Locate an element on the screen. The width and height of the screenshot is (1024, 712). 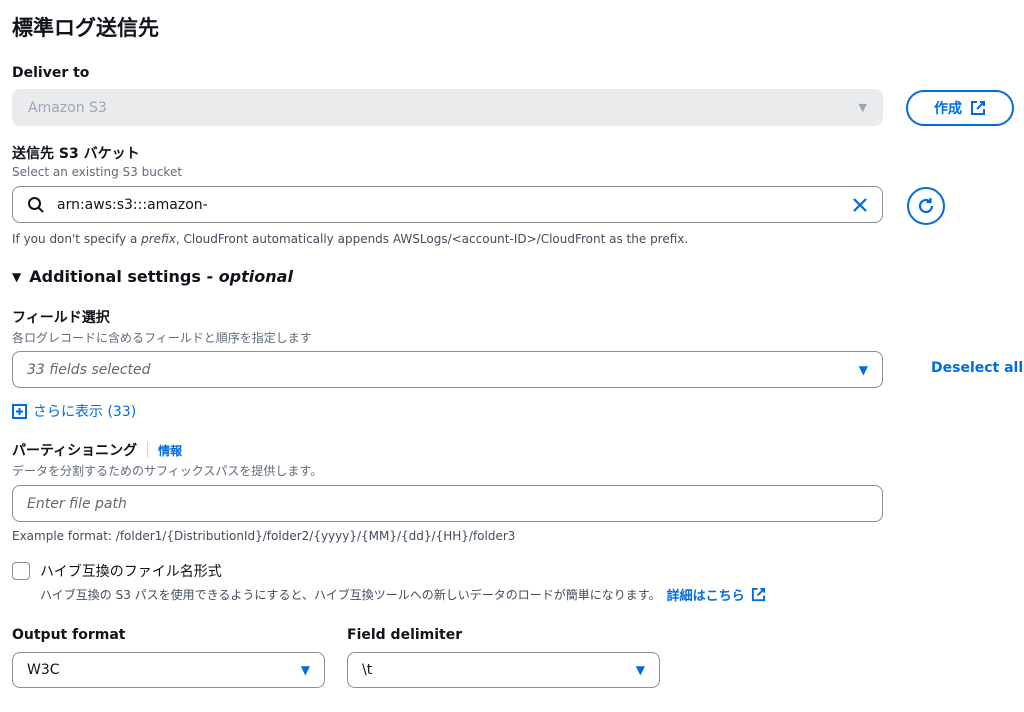
refresh-icon is located at coordinates (926, 206).